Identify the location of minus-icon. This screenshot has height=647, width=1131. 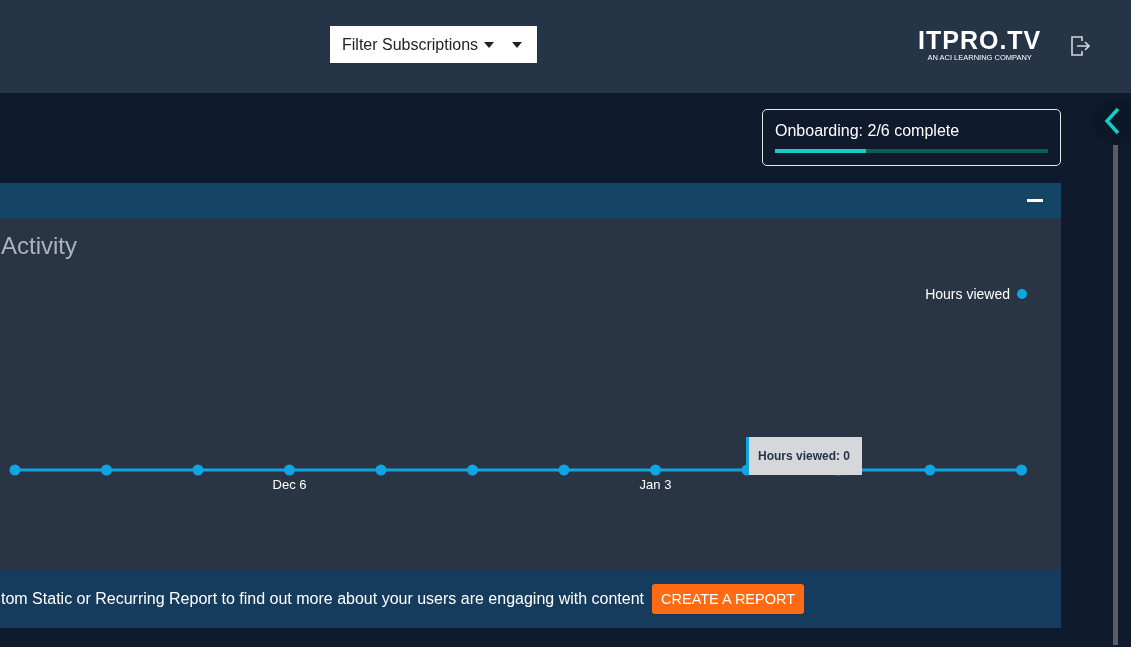
(1035, 200).